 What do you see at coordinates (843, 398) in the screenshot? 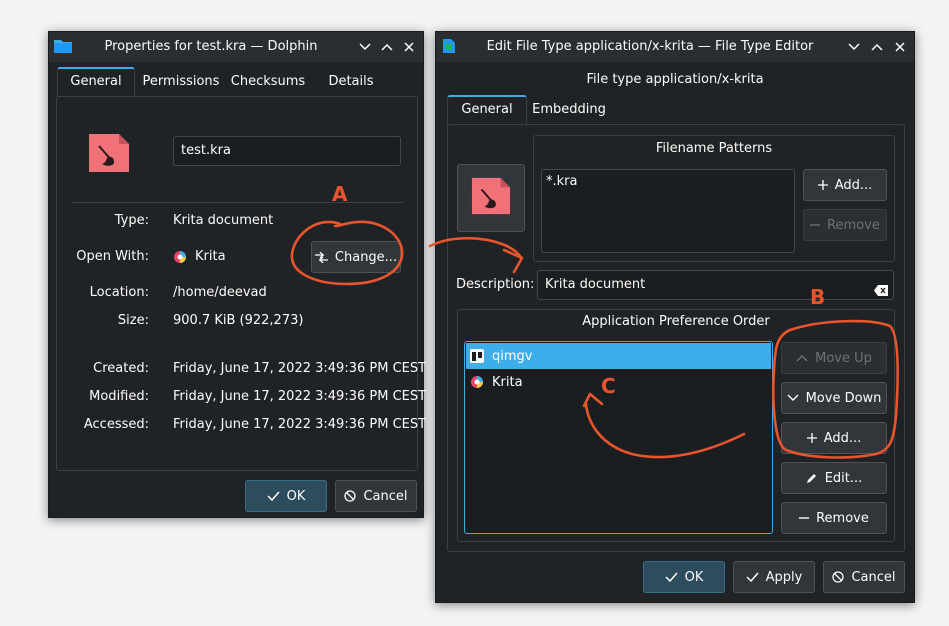
I see `move-down-label: Move Down` at bounding box center [843, 398].